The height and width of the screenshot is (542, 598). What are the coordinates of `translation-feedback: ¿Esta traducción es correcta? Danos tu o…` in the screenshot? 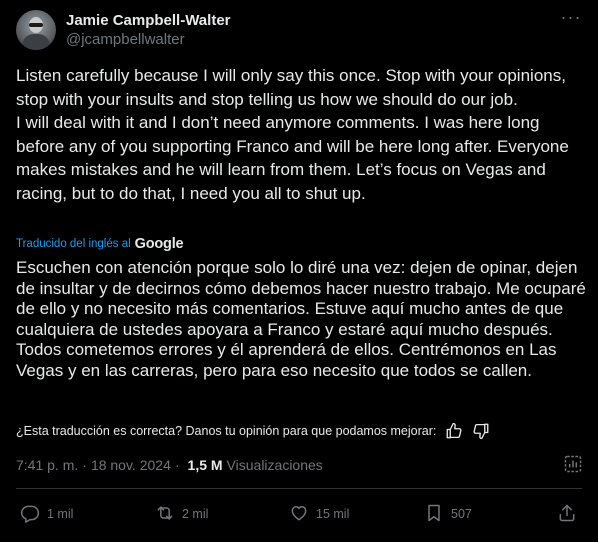 It's located at (296, 431).